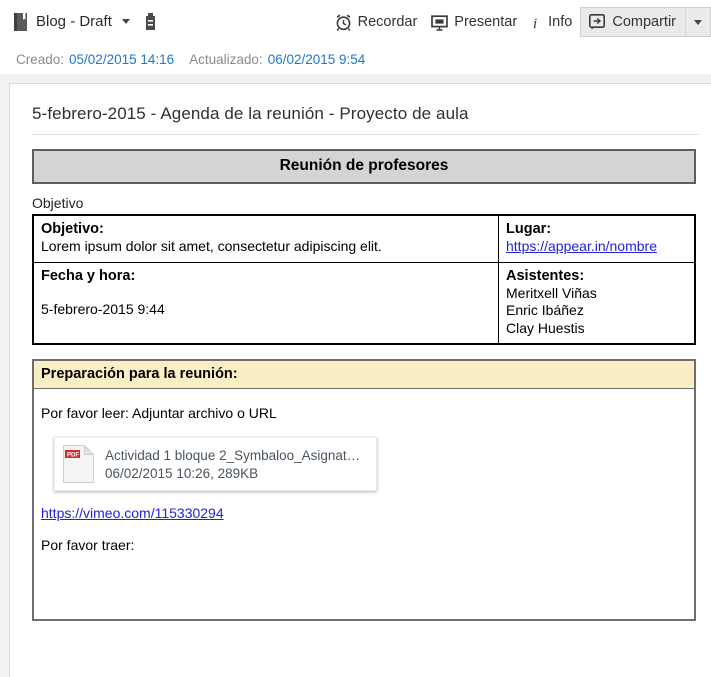 This screenshot has height=677, width=711. Describe the element at coordinates (72, 229) in the screenshot. I see `objetivo-header: Objetivo:` at that location.